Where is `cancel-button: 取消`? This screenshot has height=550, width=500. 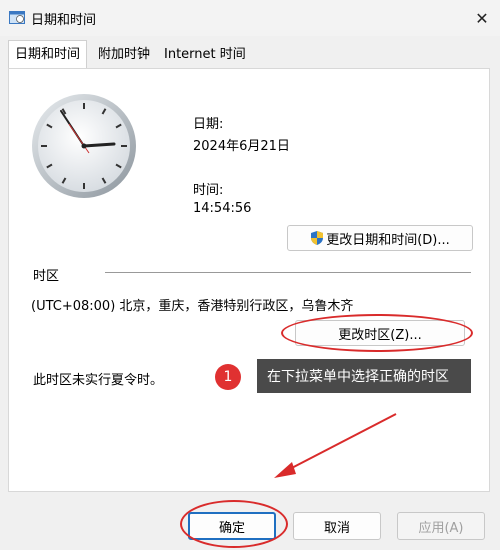 cancel-button: 取消 is located at coordinates (337, 526).